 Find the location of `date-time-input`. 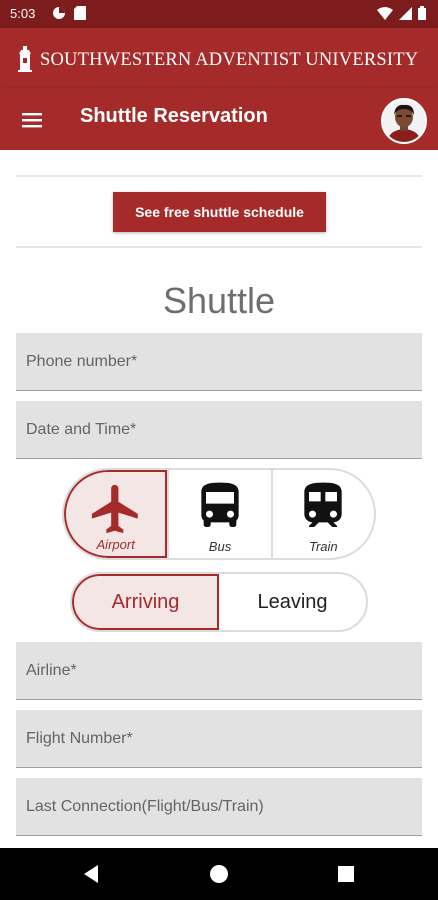

date-time-input is located at coordinates (219, 429).